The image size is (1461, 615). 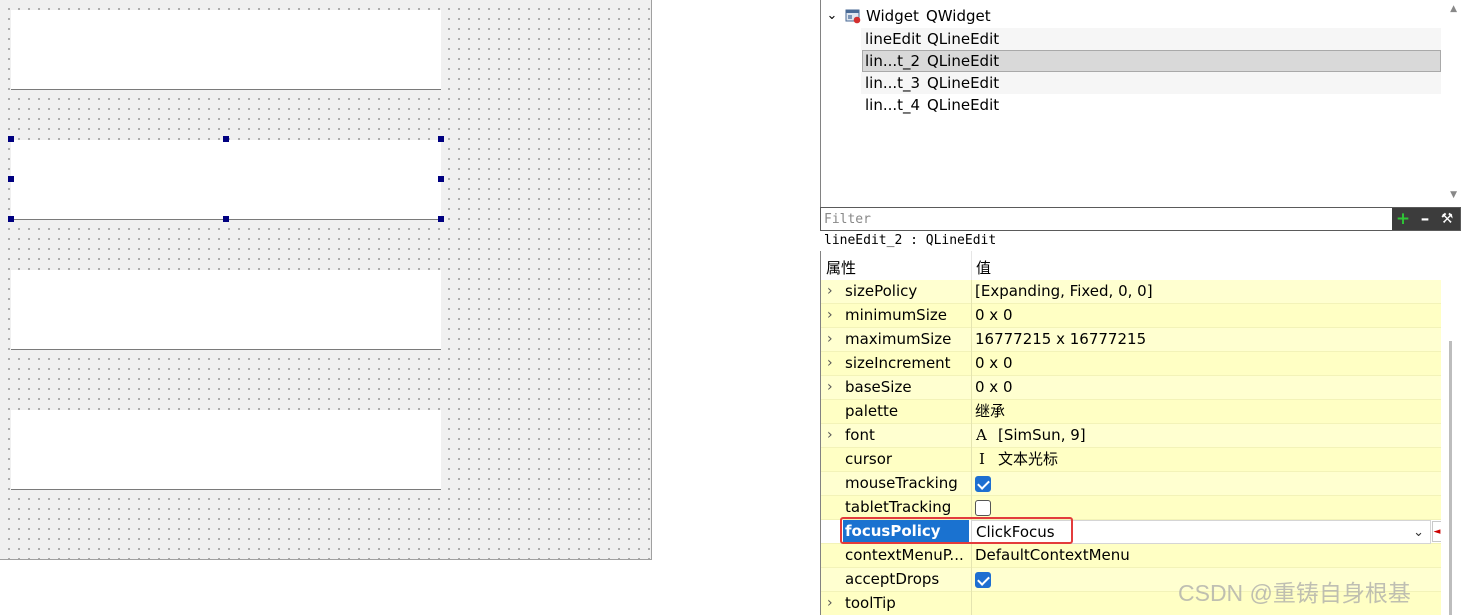 I want to click on property-row-maximumsize: › maximumSize 16777215 x 16777215, so click(x=1131, y=340).